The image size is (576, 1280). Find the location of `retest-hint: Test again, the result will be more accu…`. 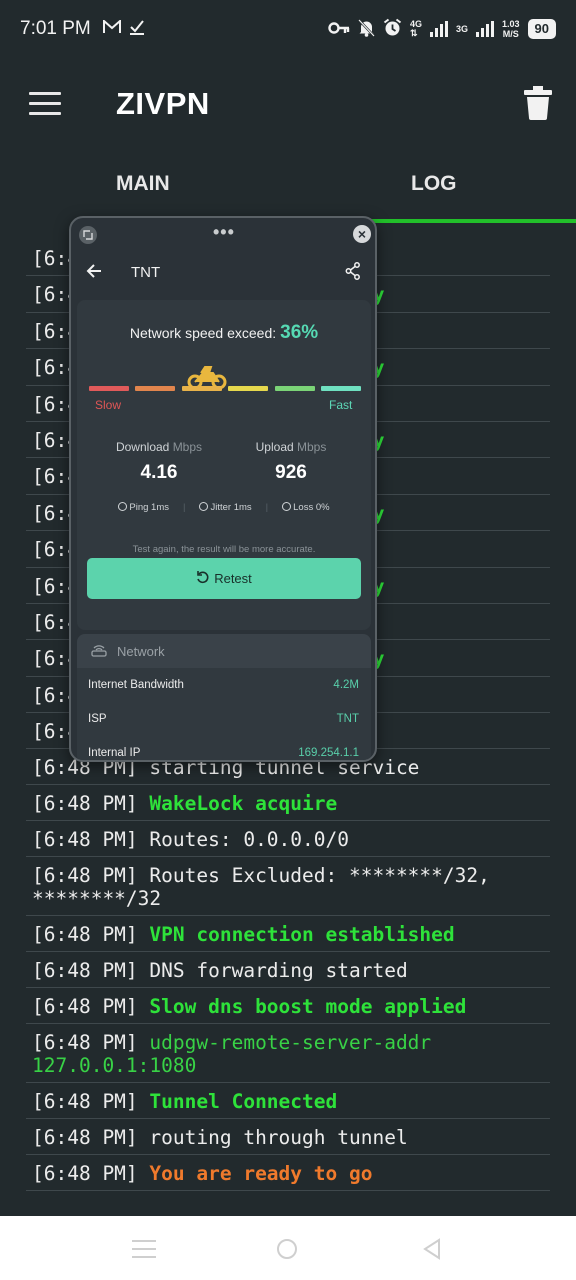

retest-hint: Test again, the result will be more accu… is located at coordinates (224, 549).